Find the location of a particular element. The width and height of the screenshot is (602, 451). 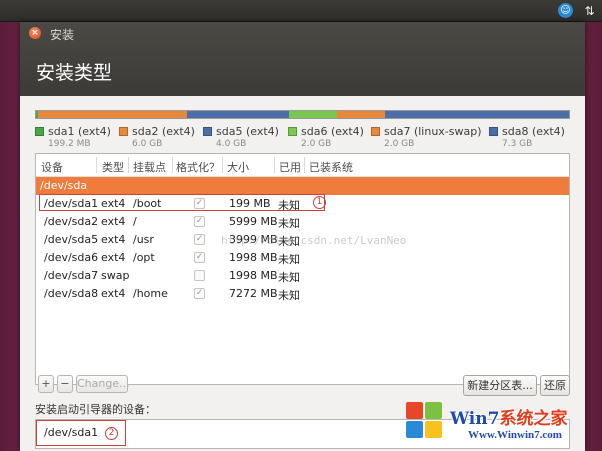

logo-brand-text: Win7系统之家 is located at coordinates (508, 416).